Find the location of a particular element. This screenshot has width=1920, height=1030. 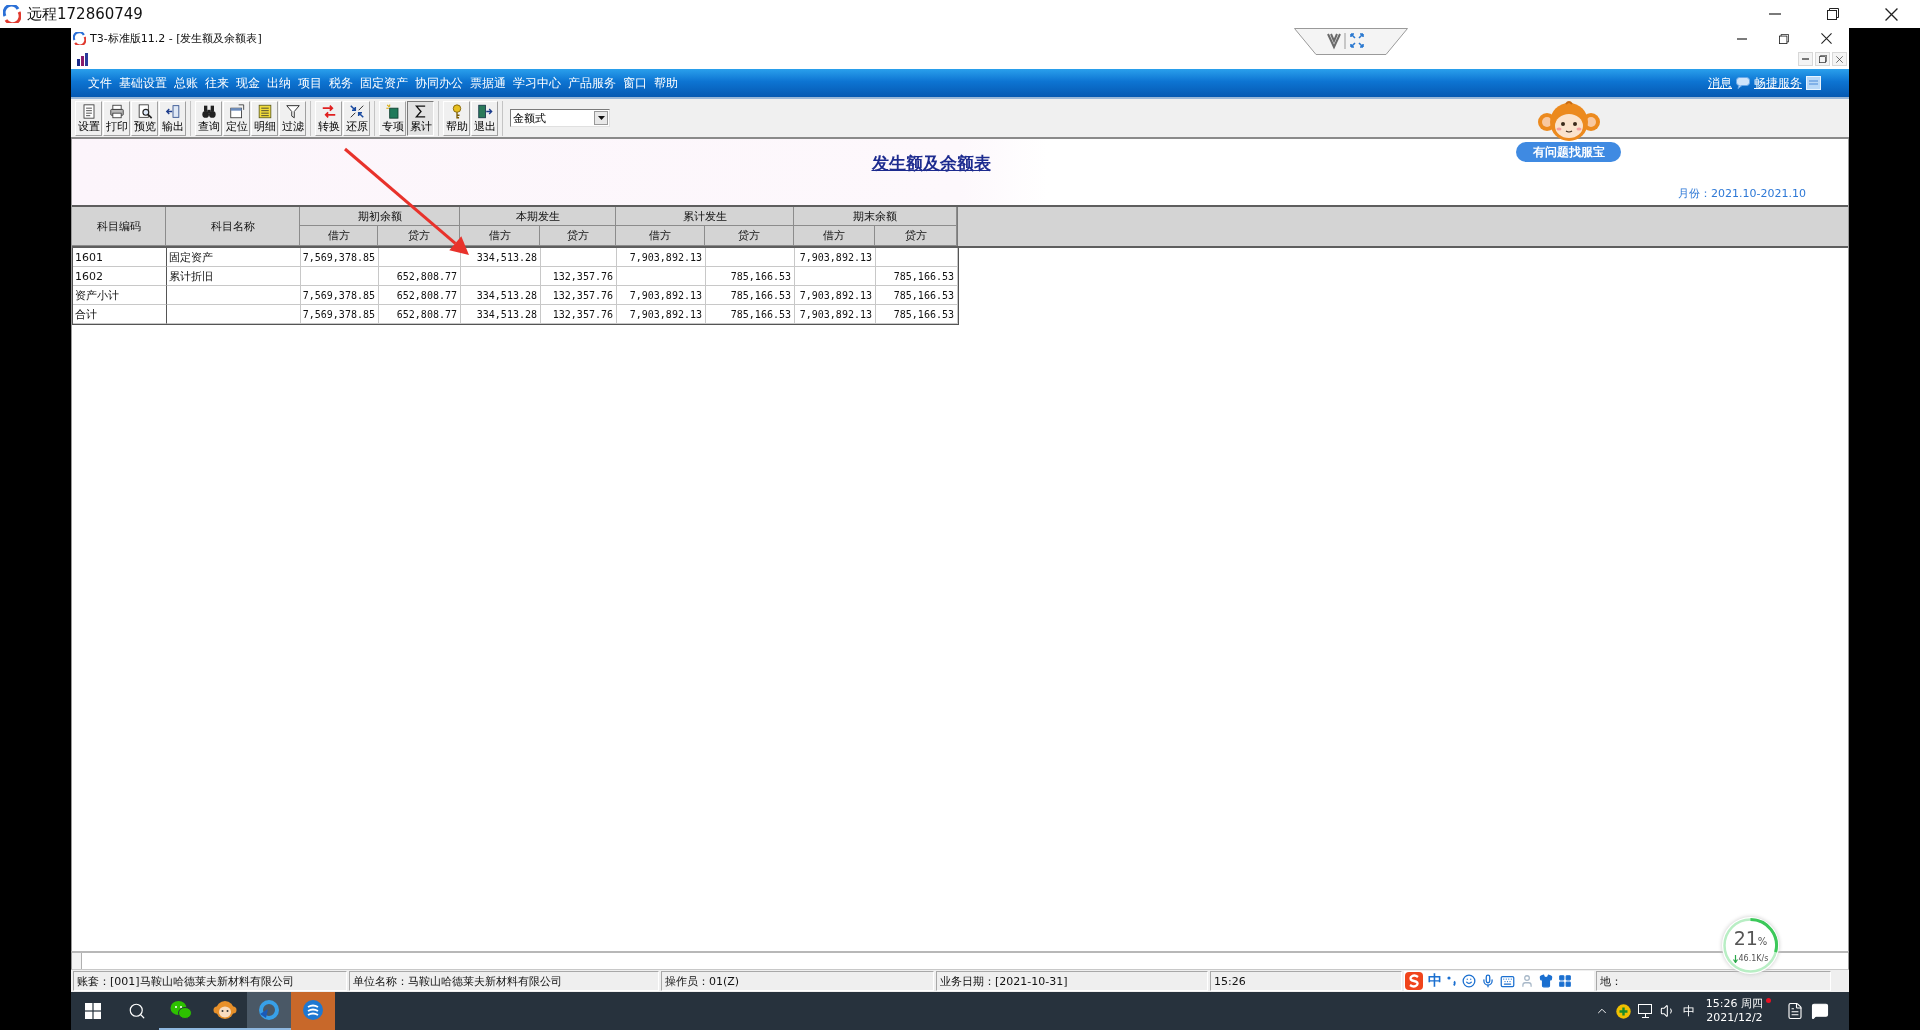

taskbar-clock: 15:26 周四 2021/12/2 is located at coordinates (1734, 1011).